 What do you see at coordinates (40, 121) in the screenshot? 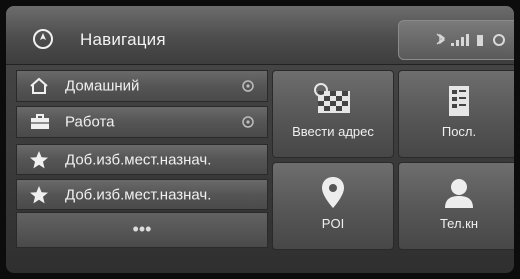
I see `briefcase-icon` at bounding box center [40, 121].